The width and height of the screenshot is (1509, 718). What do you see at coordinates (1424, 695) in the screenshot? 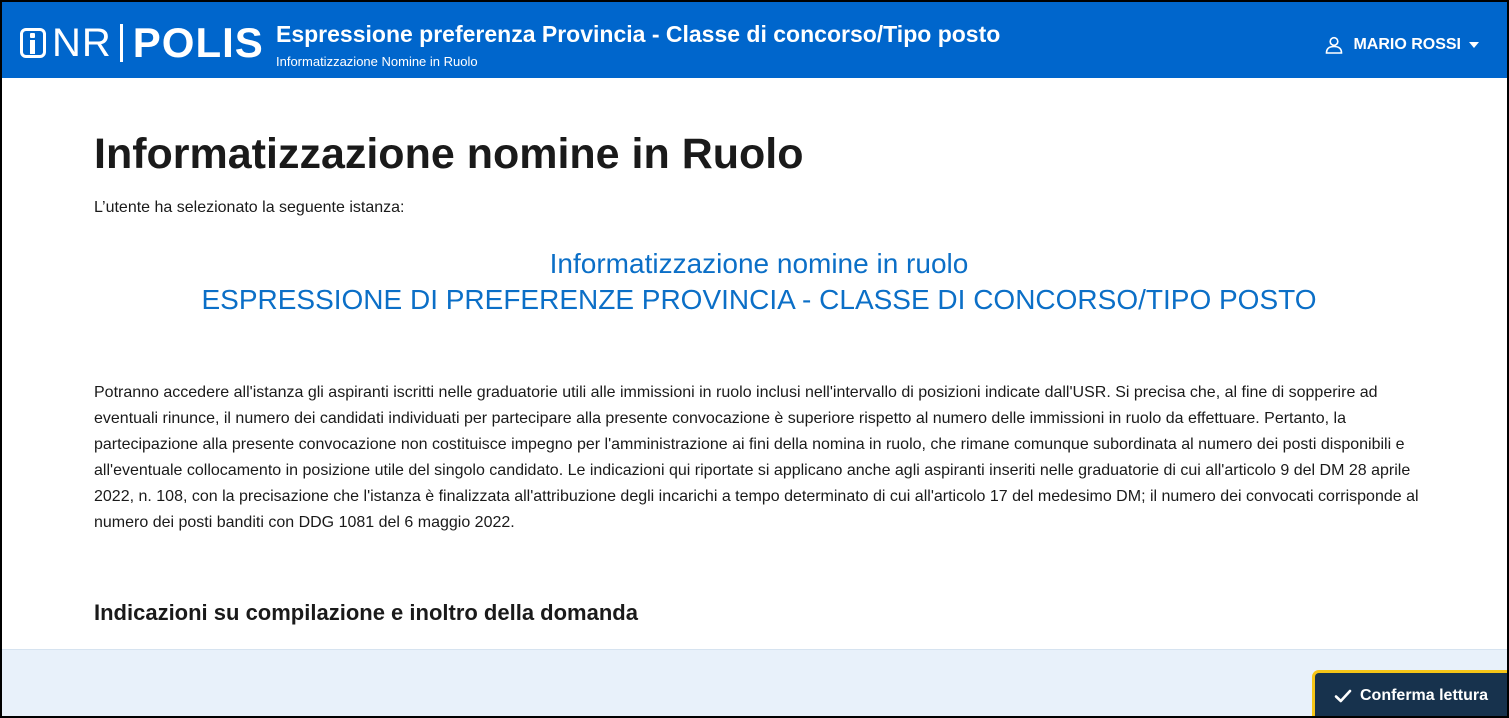
I see `confirm-reading-label: Conferma lettura` at bounding box center [1424, 695].